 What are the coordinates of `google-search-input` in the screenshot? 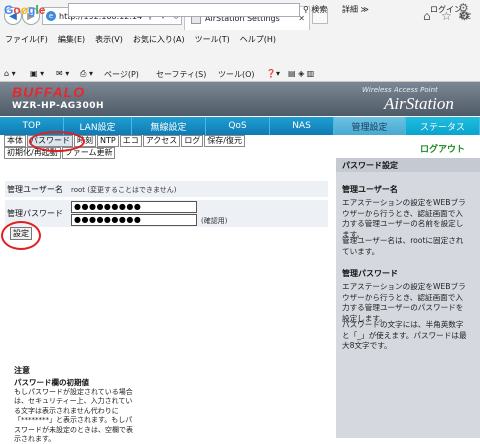 It's located at (184, 10).